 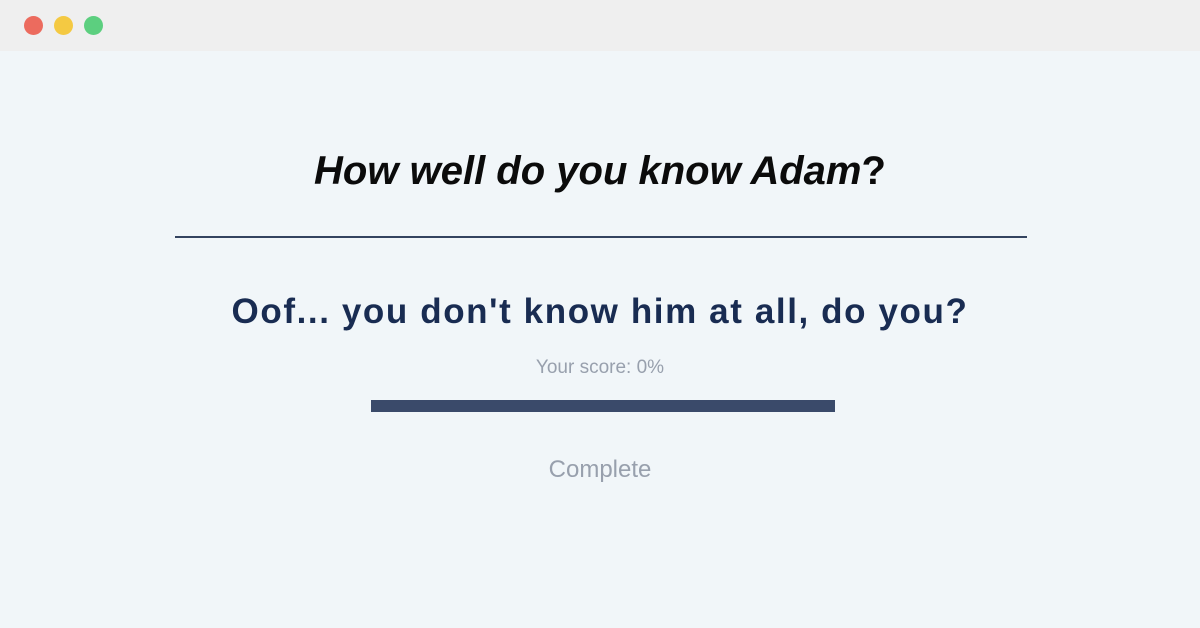 I want to click on score-label: Your score: 0%, so click(x=600, y=367).